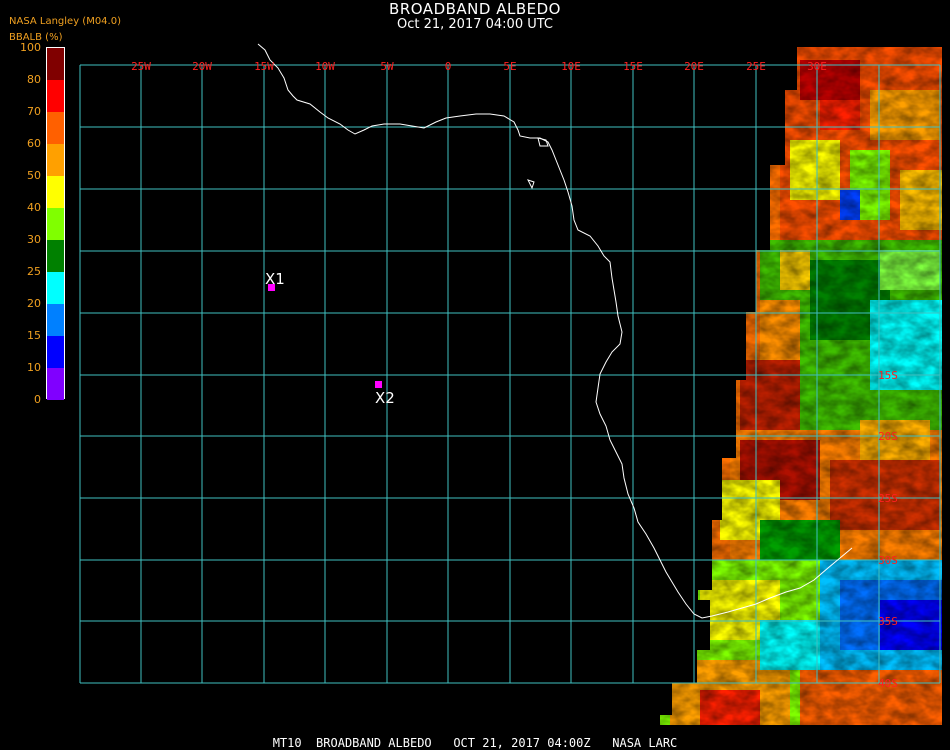  What do you see at coordinates (479, 66) in the screenshot?
I see `longitude-labels: 25W 20W 15W 10W 5W 0 5E 10E 15E 20E 25E 30E` at bounding box center [479, 66].